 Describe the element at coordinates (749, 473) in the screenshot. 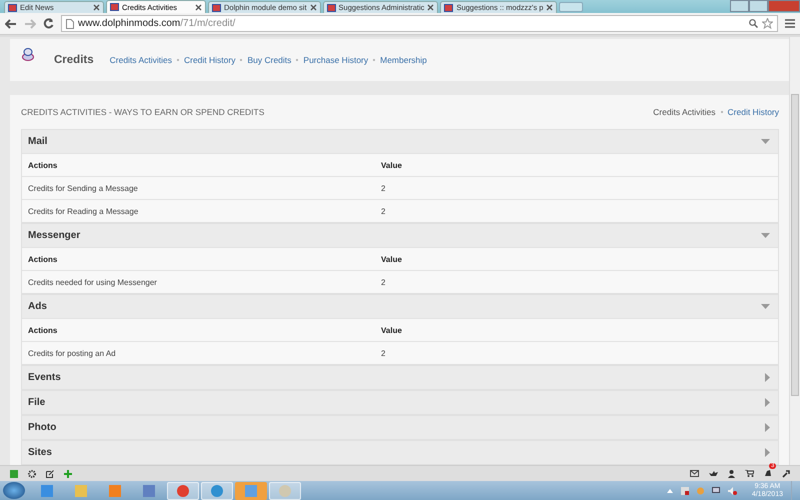

I see `cart-icon` at that location.